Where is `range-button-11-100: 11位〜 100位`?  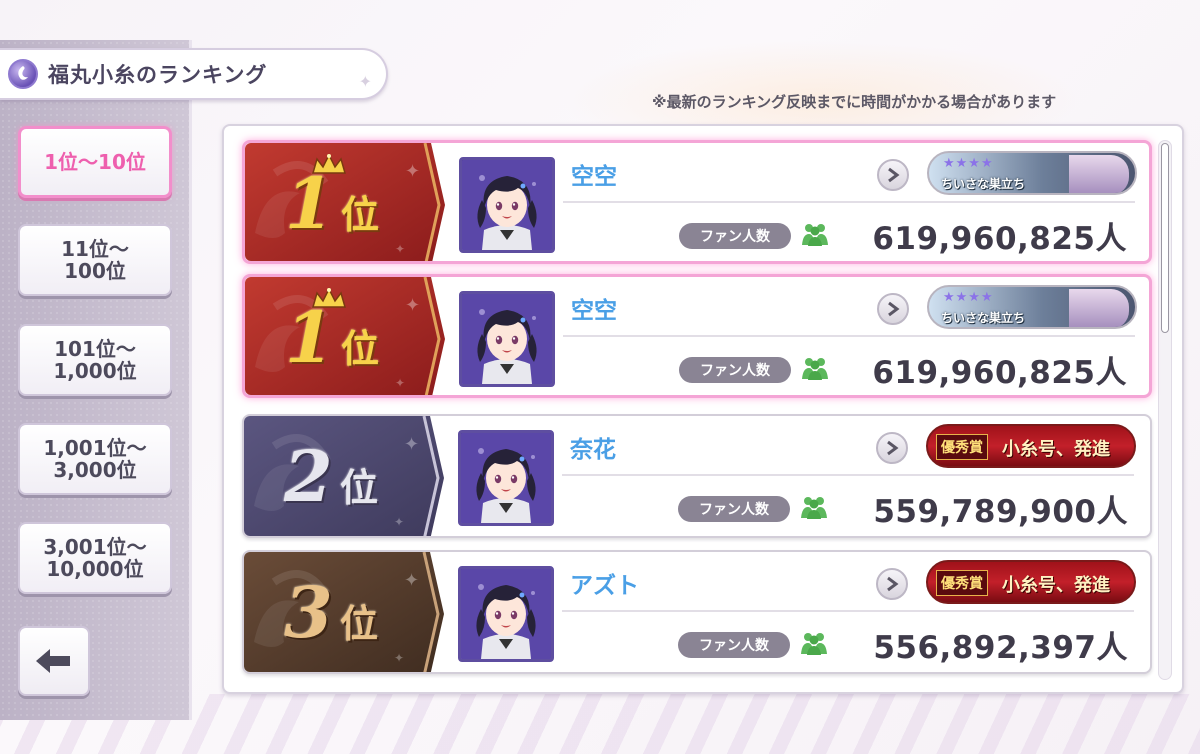 range-button-11-100: 11位〜 100位 is located at coordinates (95, 260).